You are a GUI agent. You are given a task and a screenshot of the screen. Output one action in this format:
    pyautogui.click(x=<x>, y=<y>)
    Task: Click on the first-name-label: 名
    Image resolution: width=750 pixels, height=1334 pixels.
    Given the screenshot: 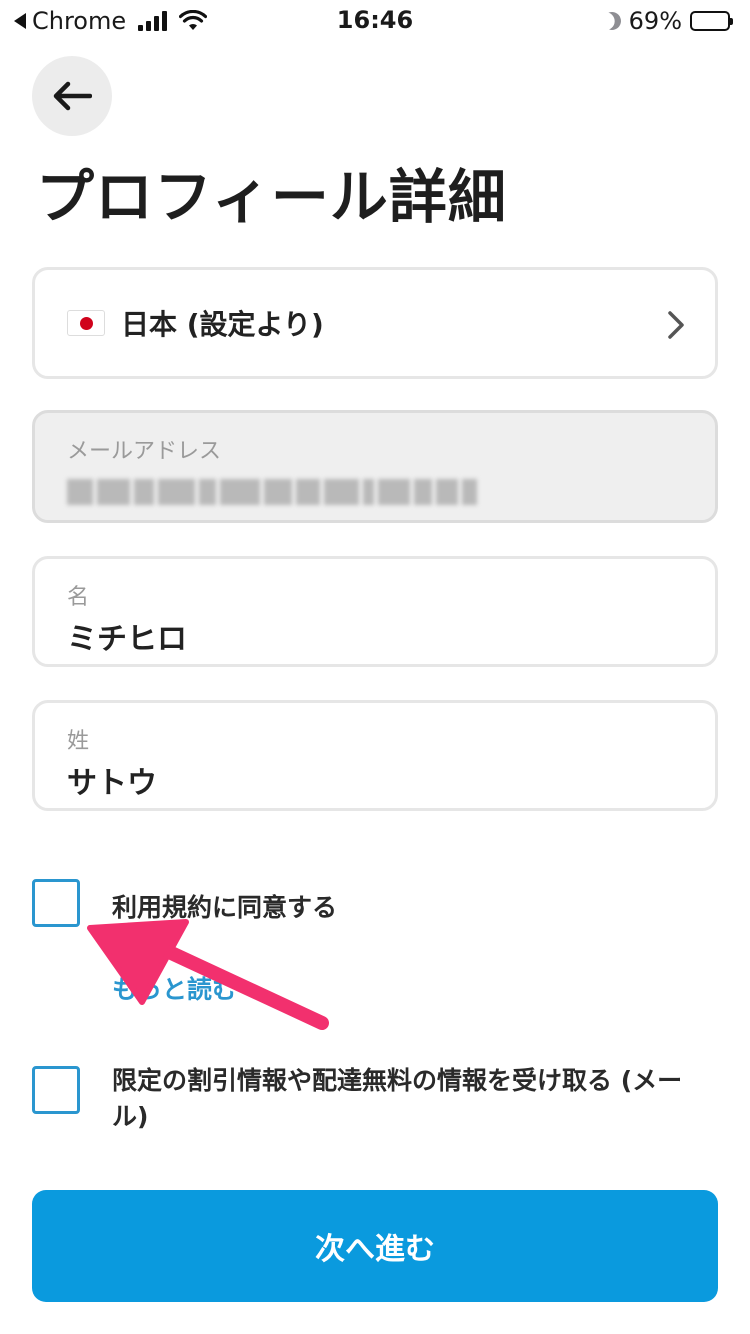 What is the action you would take?
    pyautogui.click(x=78, y=597)
    